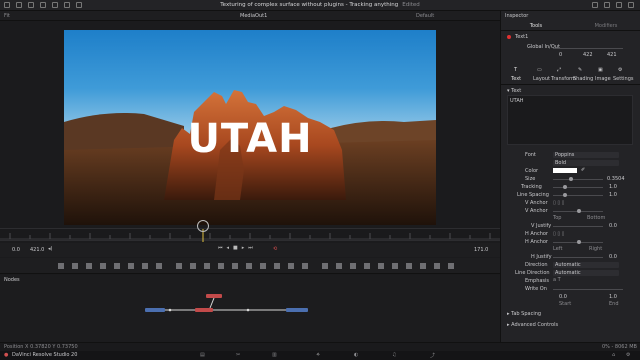 The width and height of the screenshot is (640, 360). I want to click on h-anchor-slider-knob, so click(579, 242).